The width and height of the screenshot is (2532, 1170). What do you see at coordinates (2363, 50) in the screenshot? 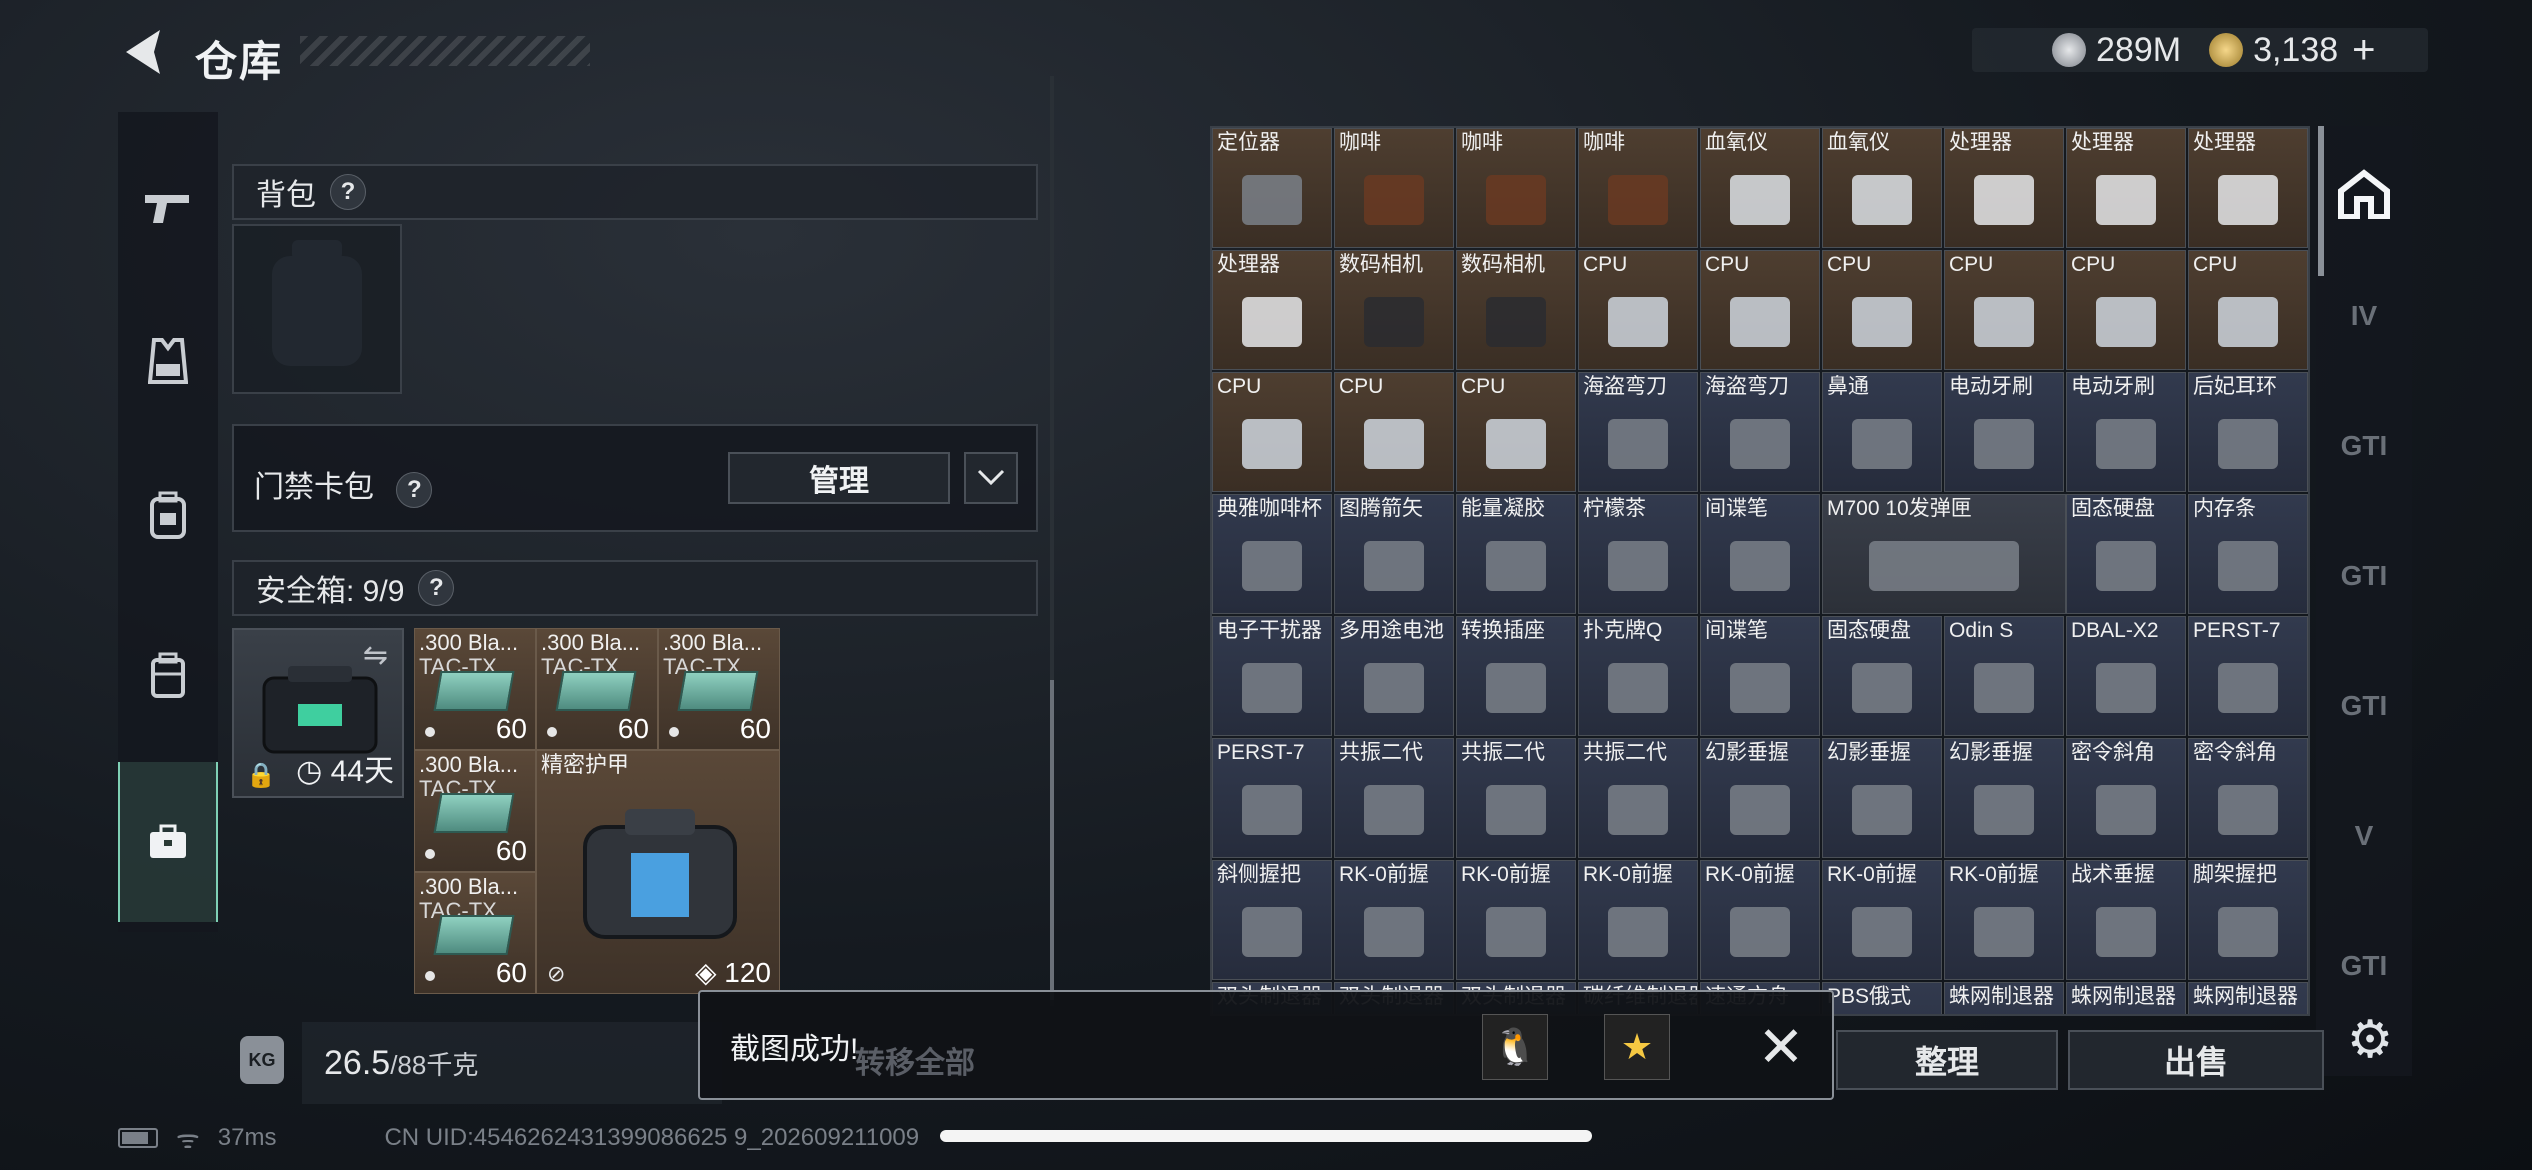
I see `add-currency-button: +` at bounding box center [2363, 50].